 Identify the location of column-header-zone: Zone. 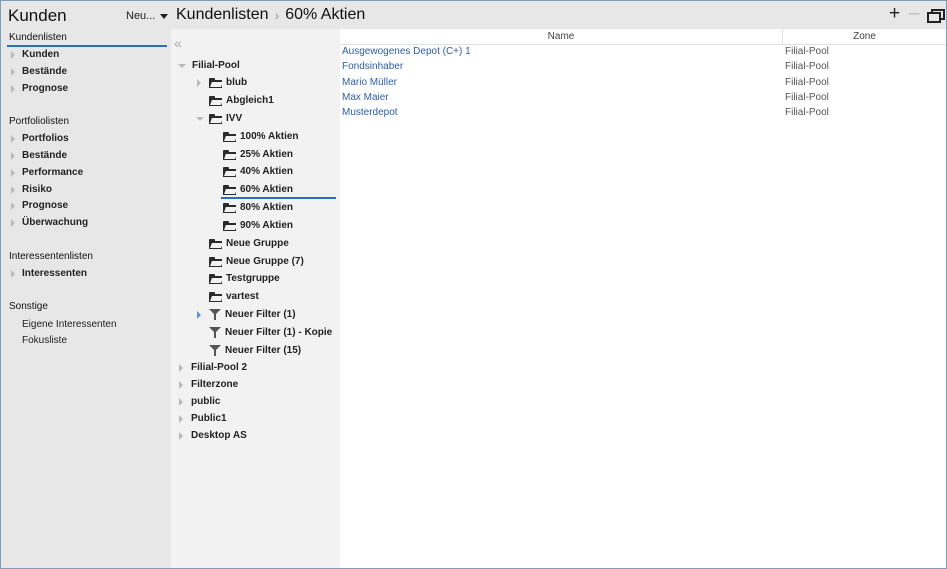
(864, 37).